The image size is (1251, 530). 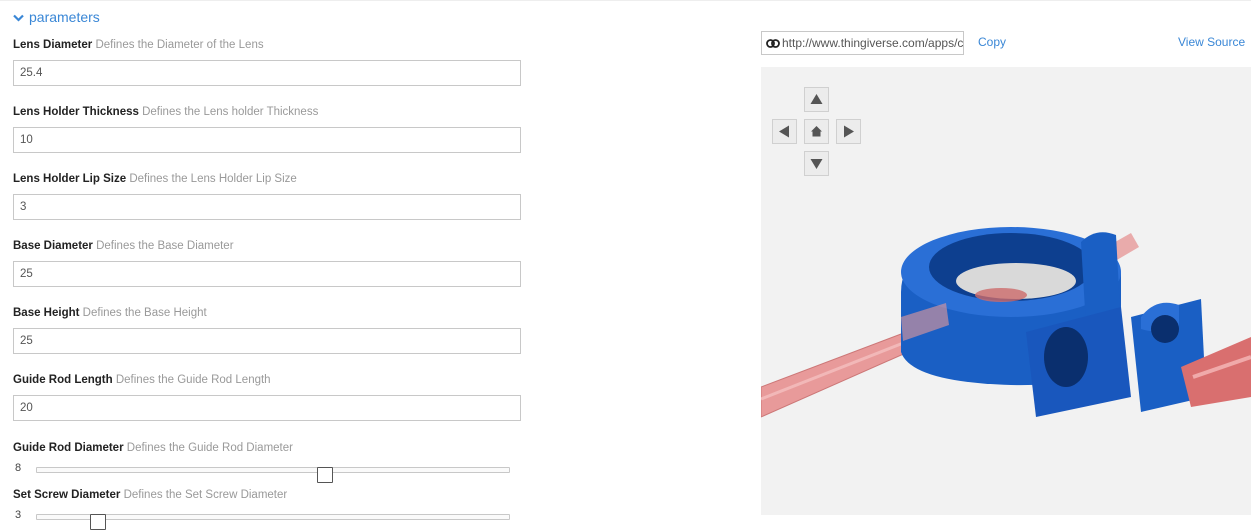 I want to click on param-label-base-height: Base Height Defines the Base Height, so click(x=110, y=313).